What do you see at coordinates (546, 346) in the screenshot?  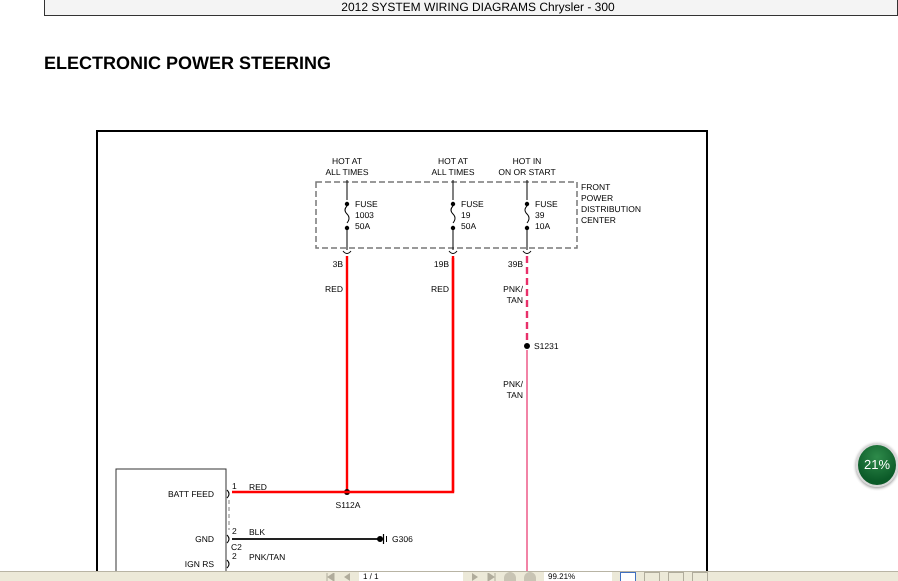 I see `splice-label: S1231` at bounding box center [546, 346].